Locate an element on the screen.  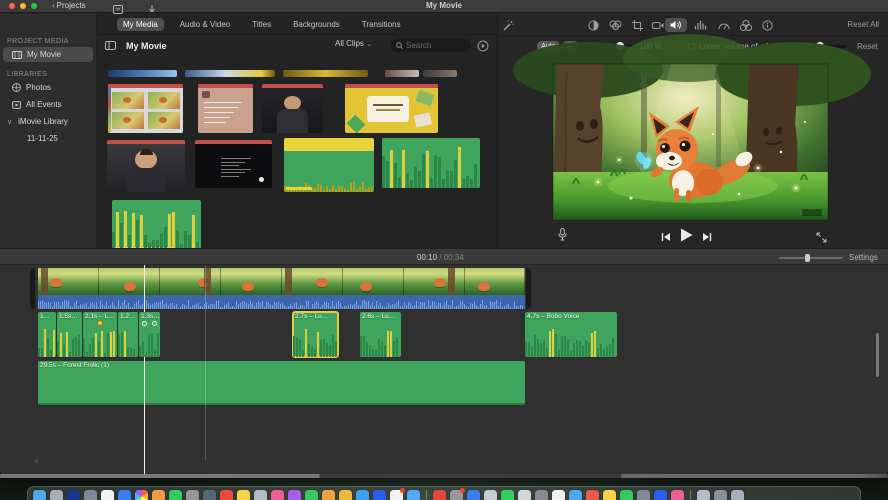
reset-all-button: Reset All is located at coordinates (863, 24).